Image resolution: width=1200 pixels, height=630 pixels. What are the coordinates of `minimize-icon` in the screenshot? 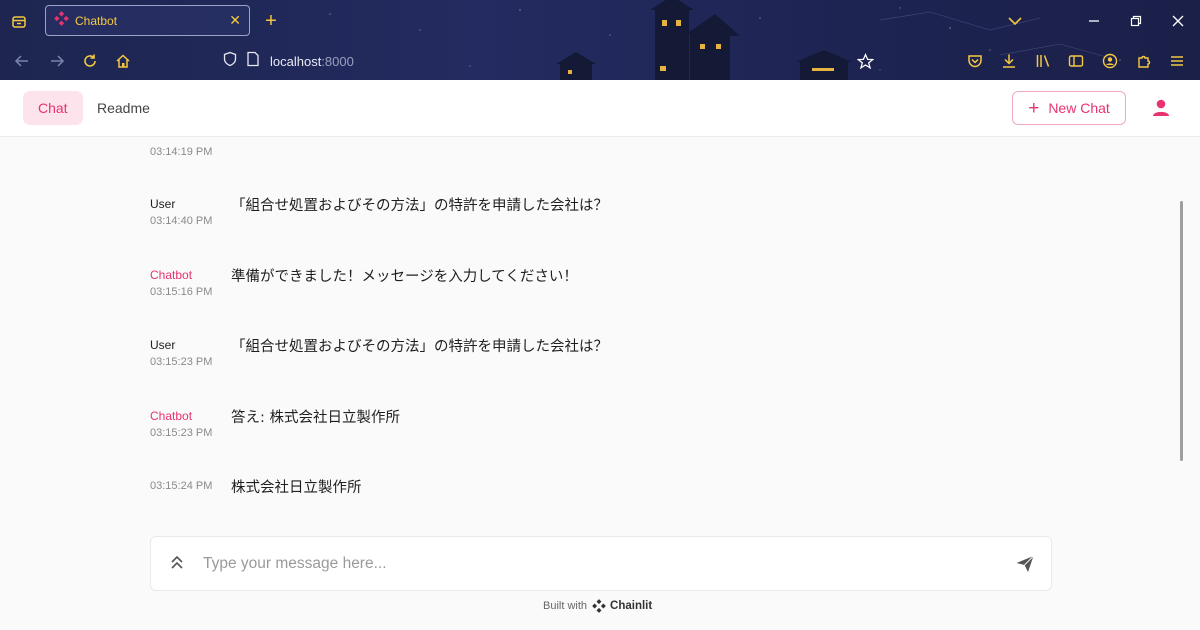 It's located at (1094, 21).